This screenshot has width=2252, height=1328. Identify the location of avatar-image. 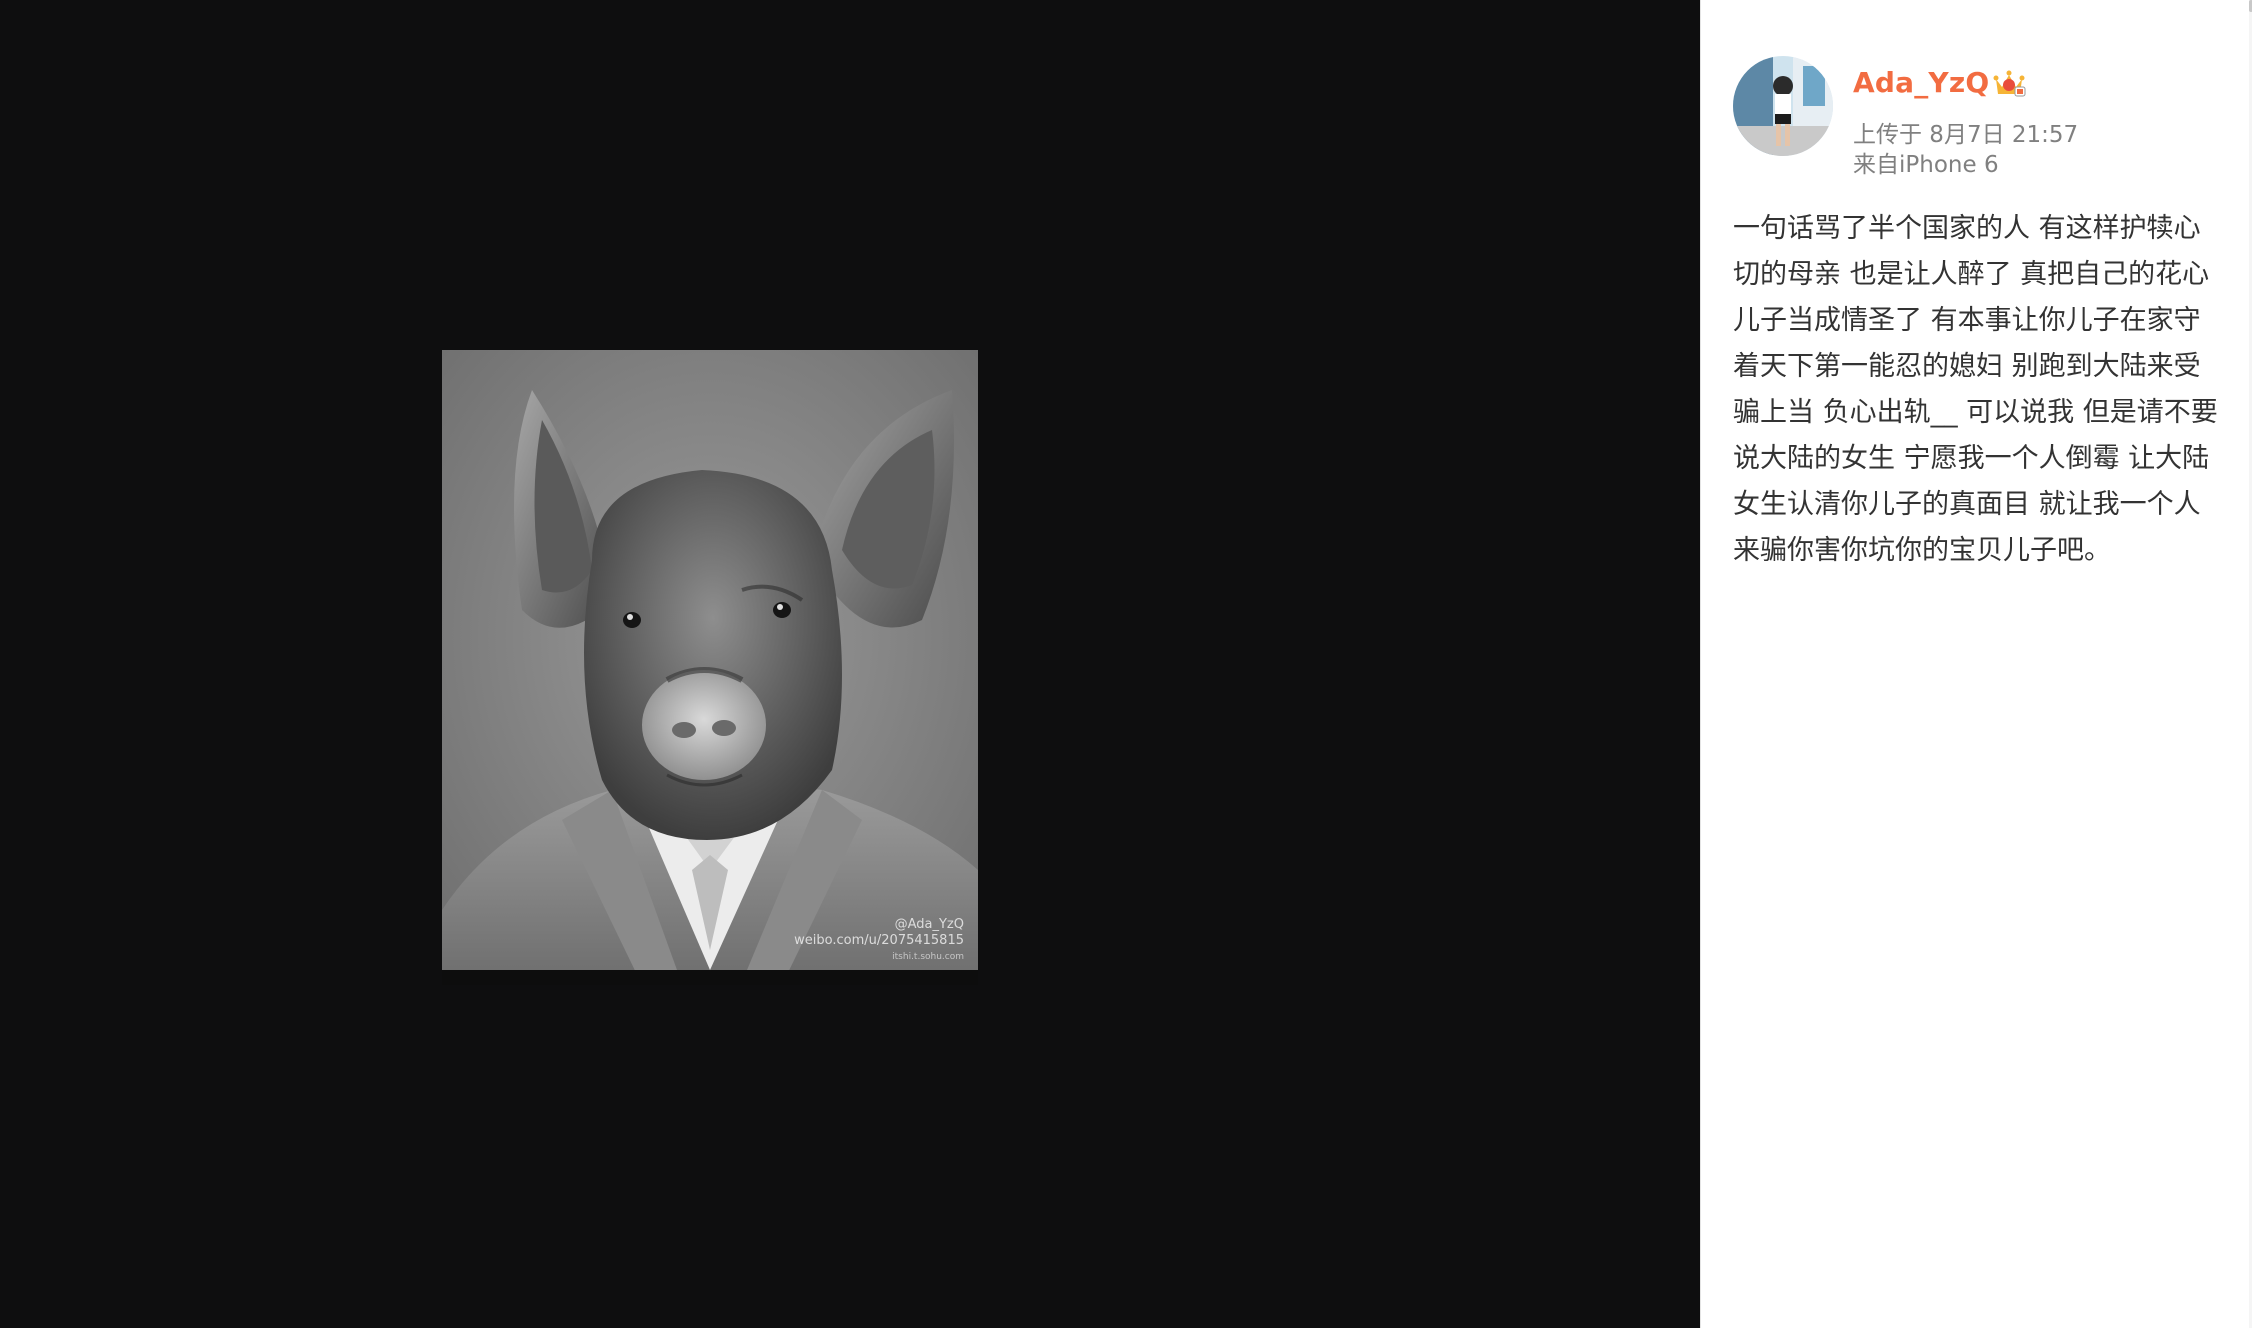
(1783, 106).